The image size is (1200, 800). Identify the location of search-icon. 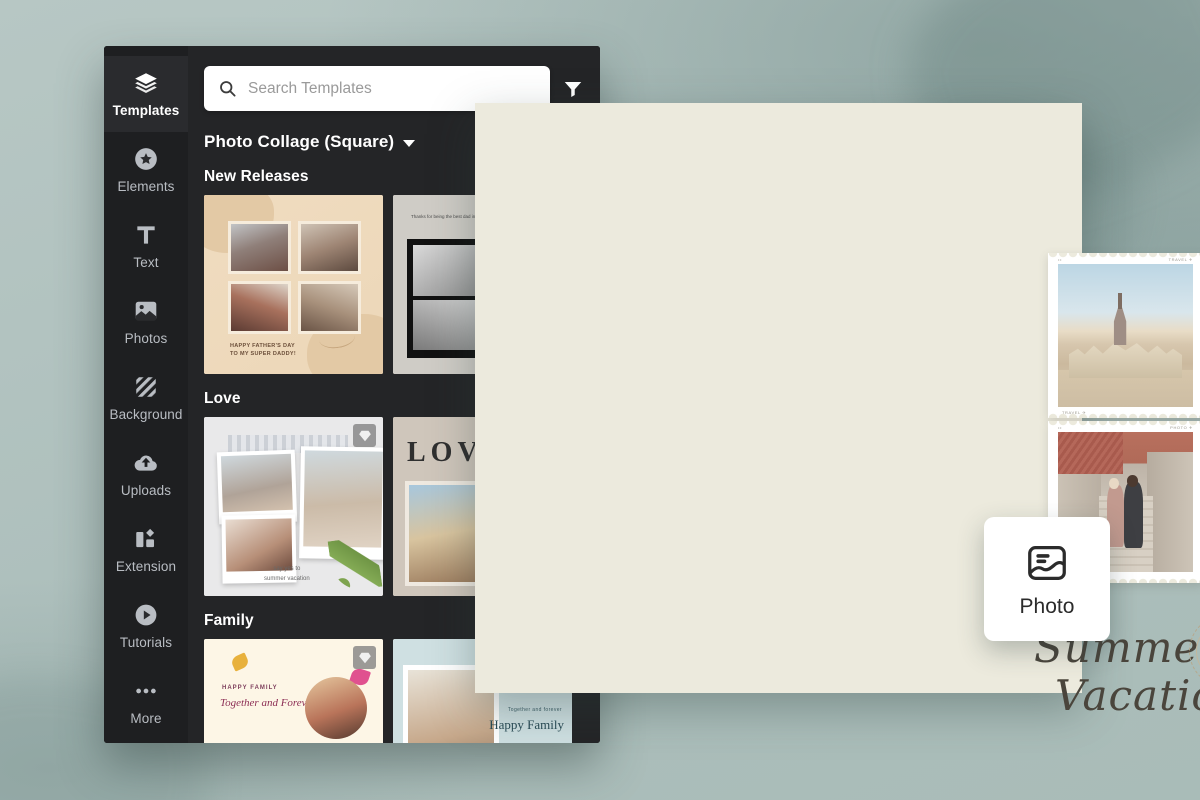
(227, 88).